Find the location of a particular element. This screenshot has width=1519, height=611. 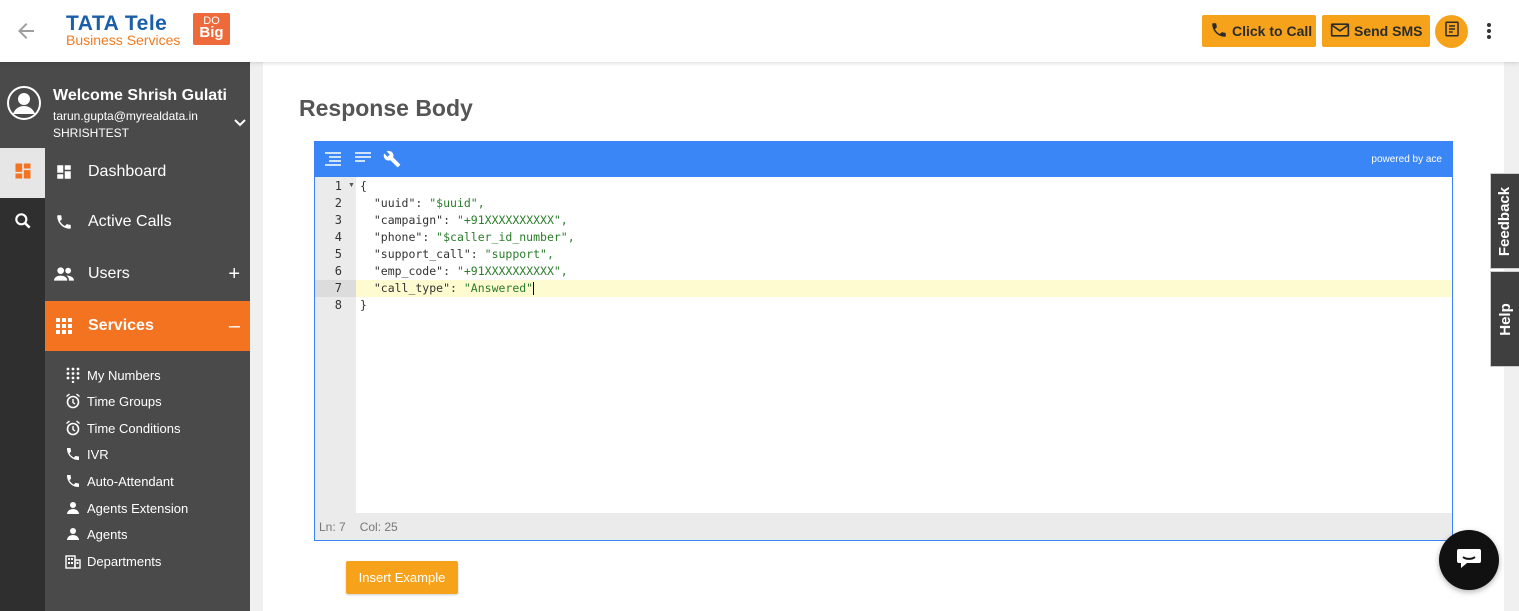

code-line: "campaign": "+91XXXXXXXXXX", is located at coordinates (464, 220).